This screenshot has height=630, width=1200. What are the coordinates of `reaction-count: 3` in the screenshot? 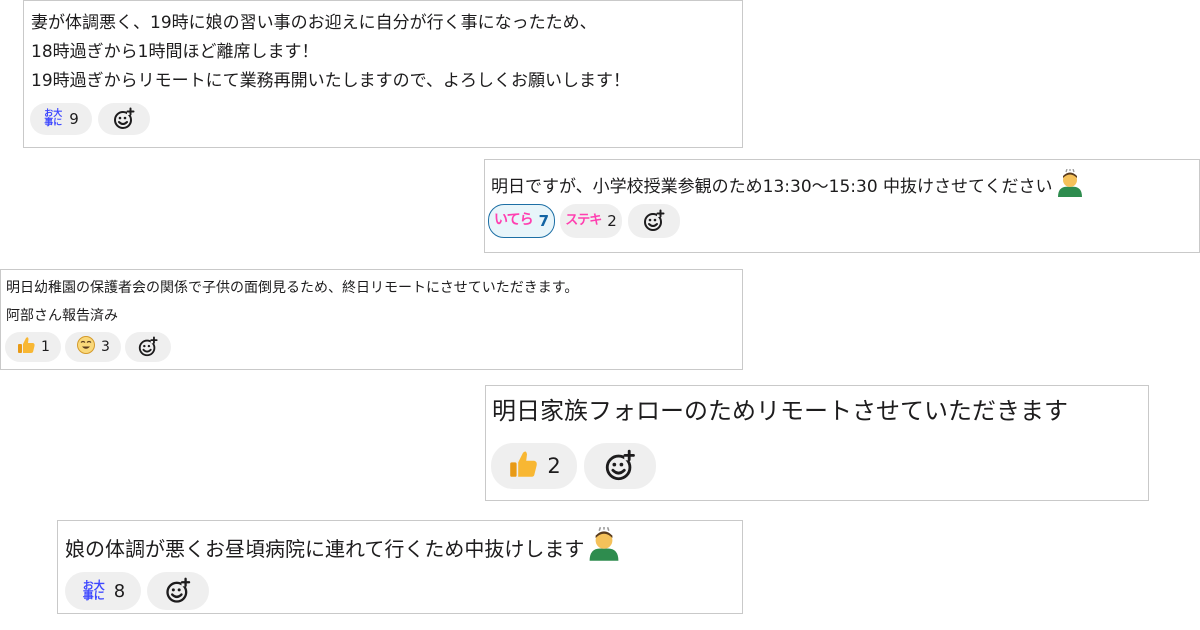 It's located at (105, 347).